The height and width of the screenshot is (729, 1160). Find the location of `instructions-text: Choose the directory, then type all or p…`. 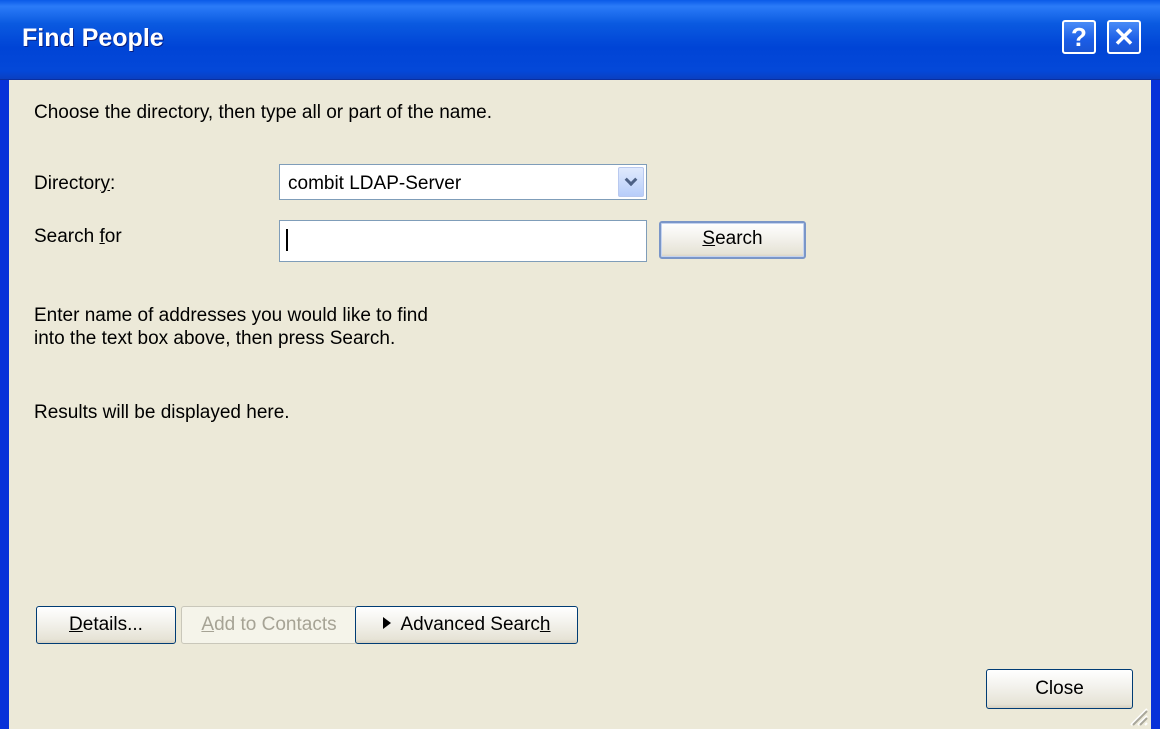

instructions-text: Choose the directory, then type all or p… is located at coordinates (263, 112).